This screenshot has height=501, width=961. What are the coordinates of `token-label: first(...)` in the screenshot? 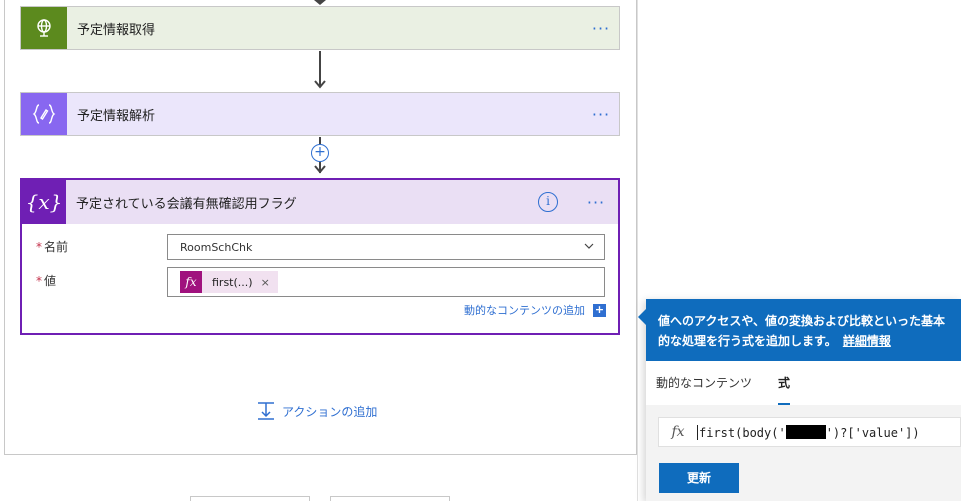 It's located at (232, 282).